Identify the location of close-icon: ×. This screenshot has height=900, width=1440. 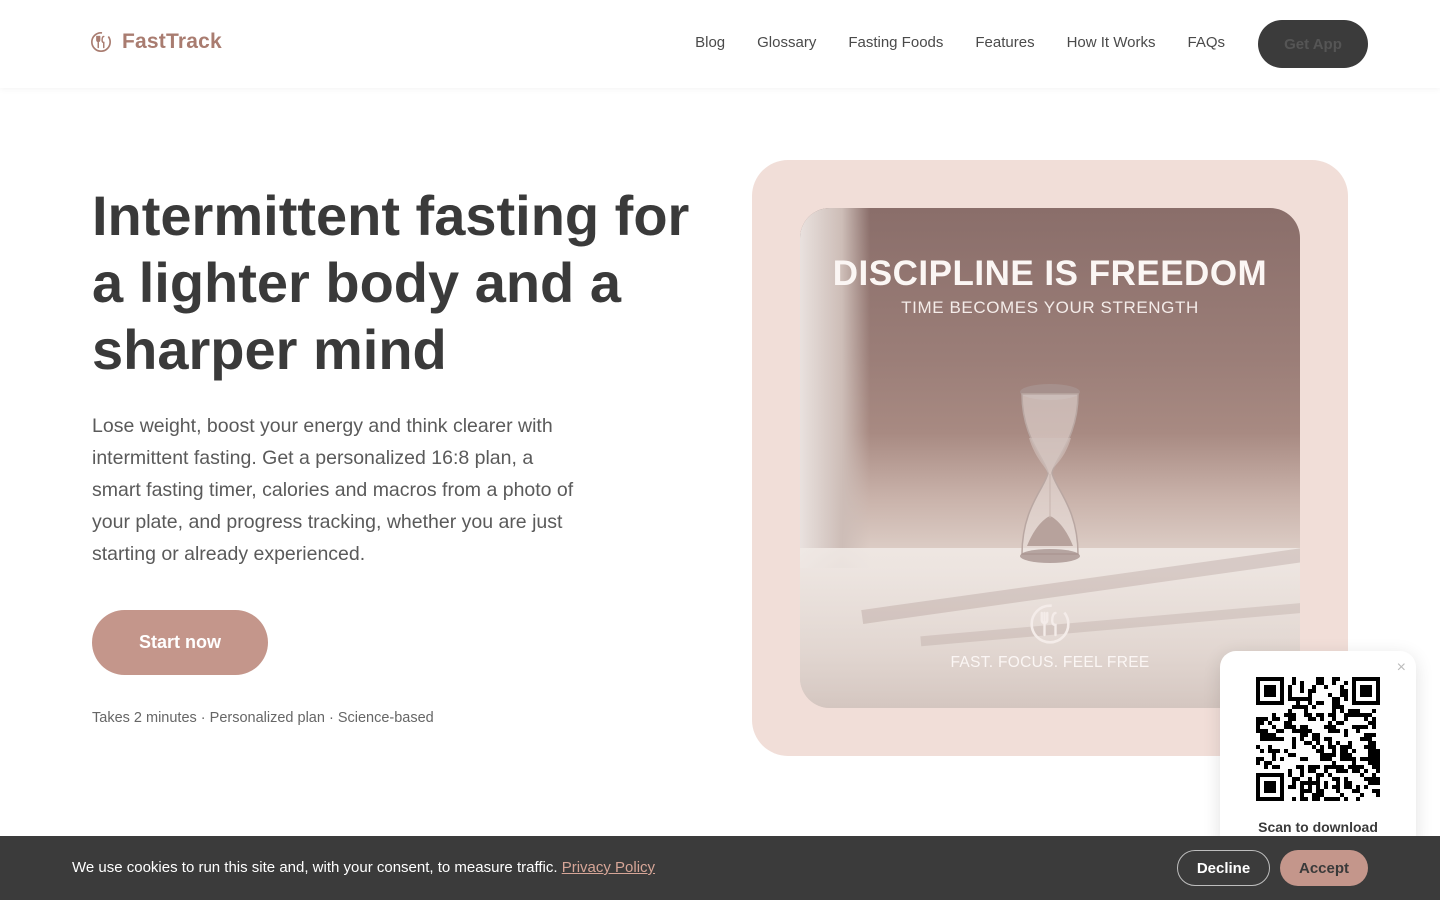
(1401, 668).